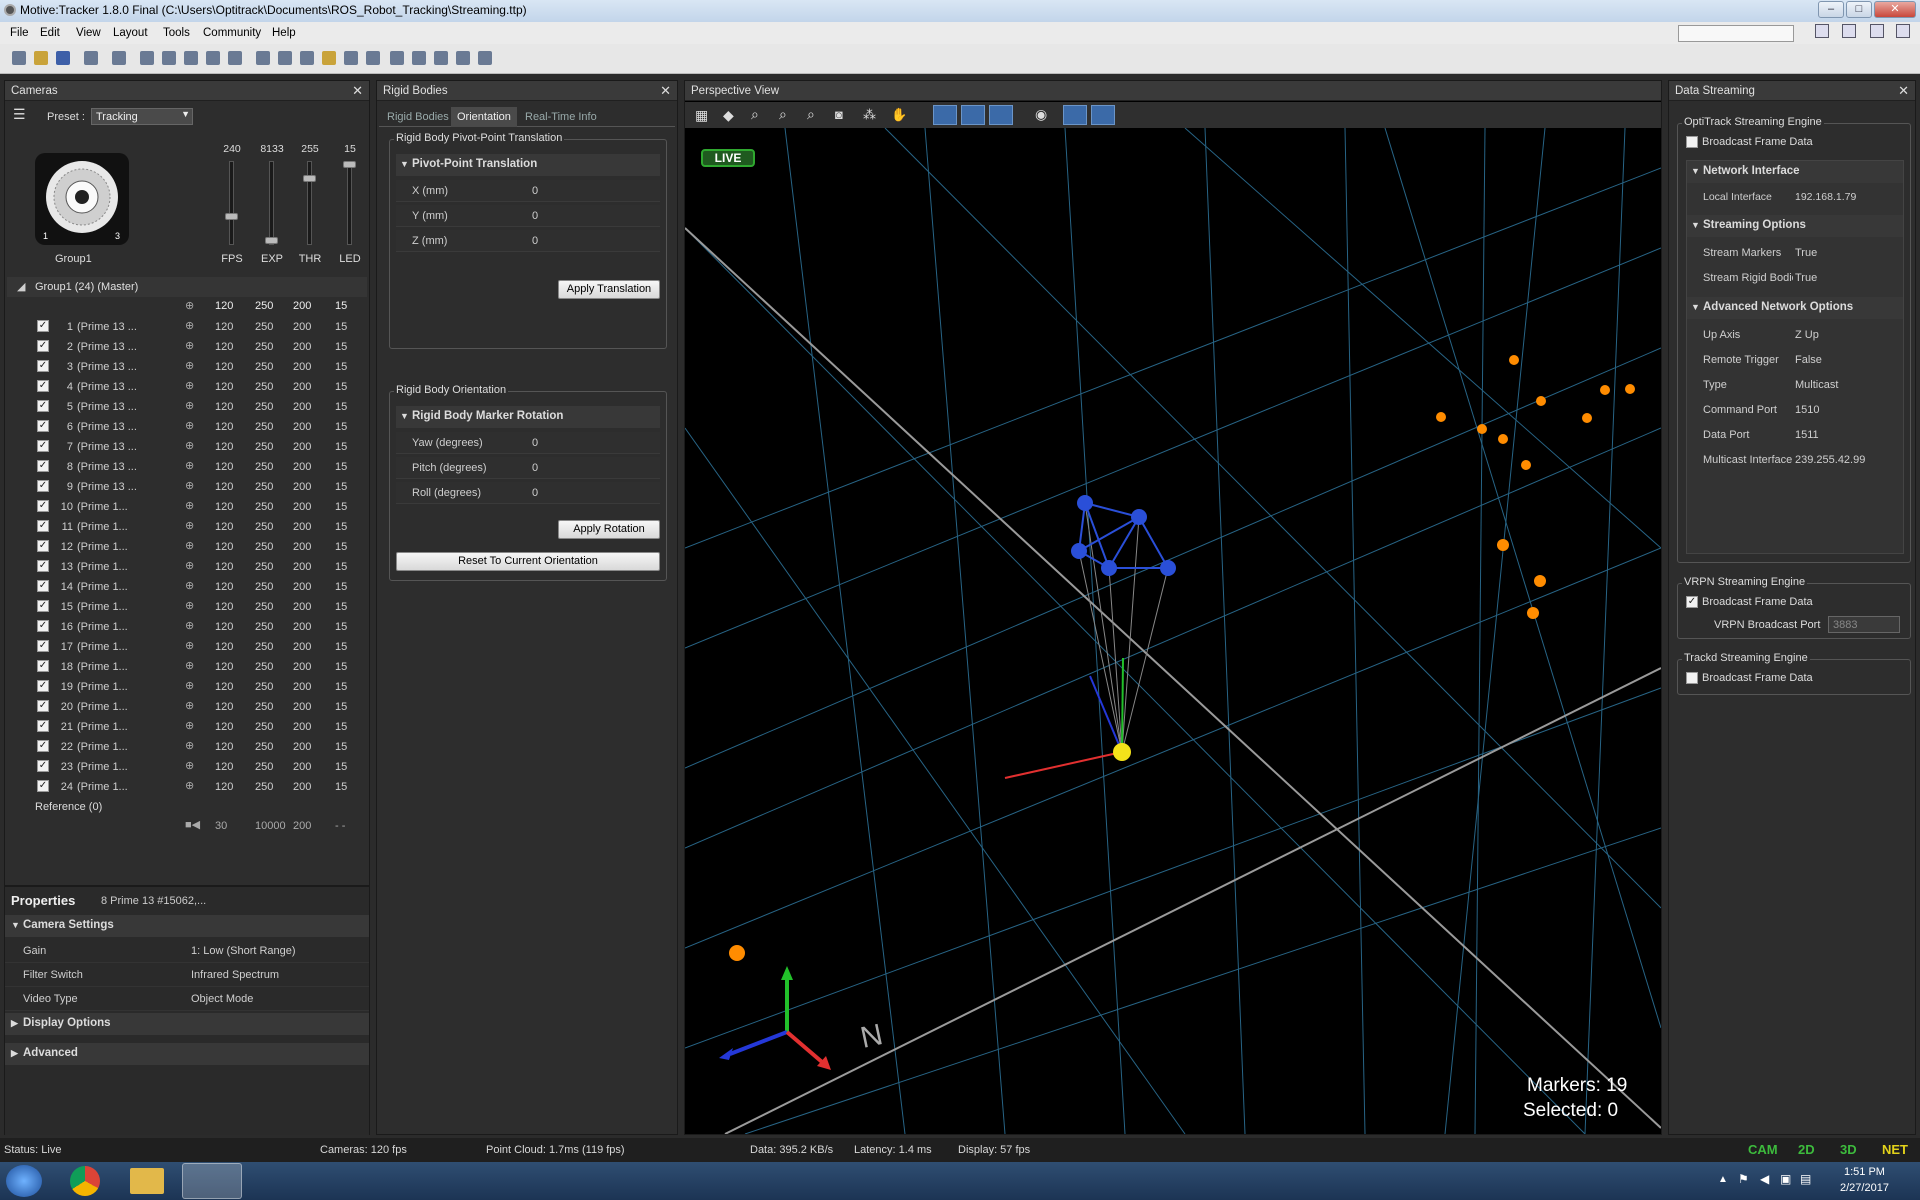  I want to click on select-add-icon, so click(973, 115).